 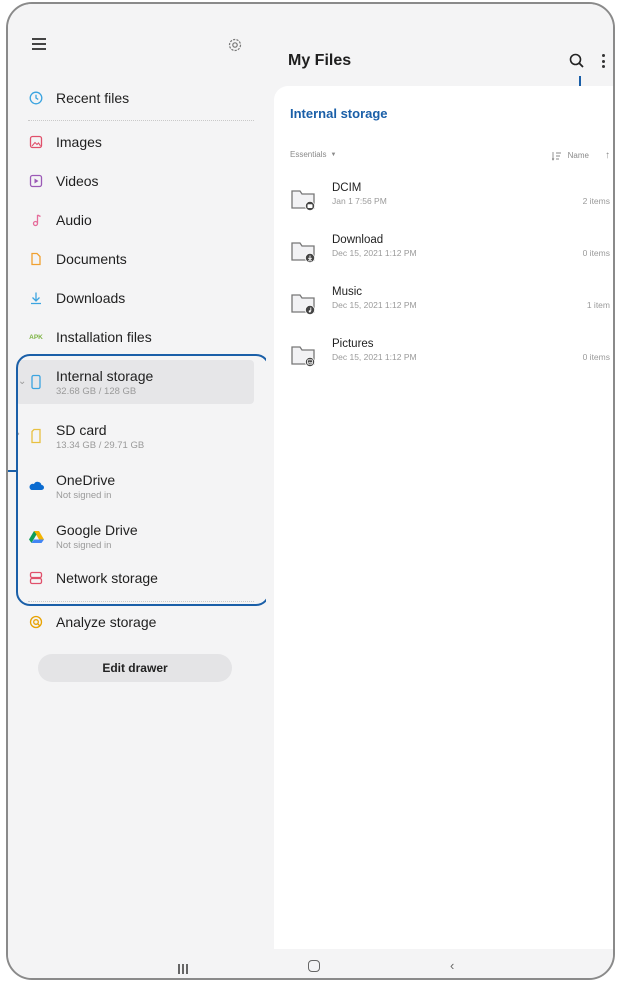 I want to click on drawer-item-onedrive: OneDrive Not signed in, so click(x=135, y=486).